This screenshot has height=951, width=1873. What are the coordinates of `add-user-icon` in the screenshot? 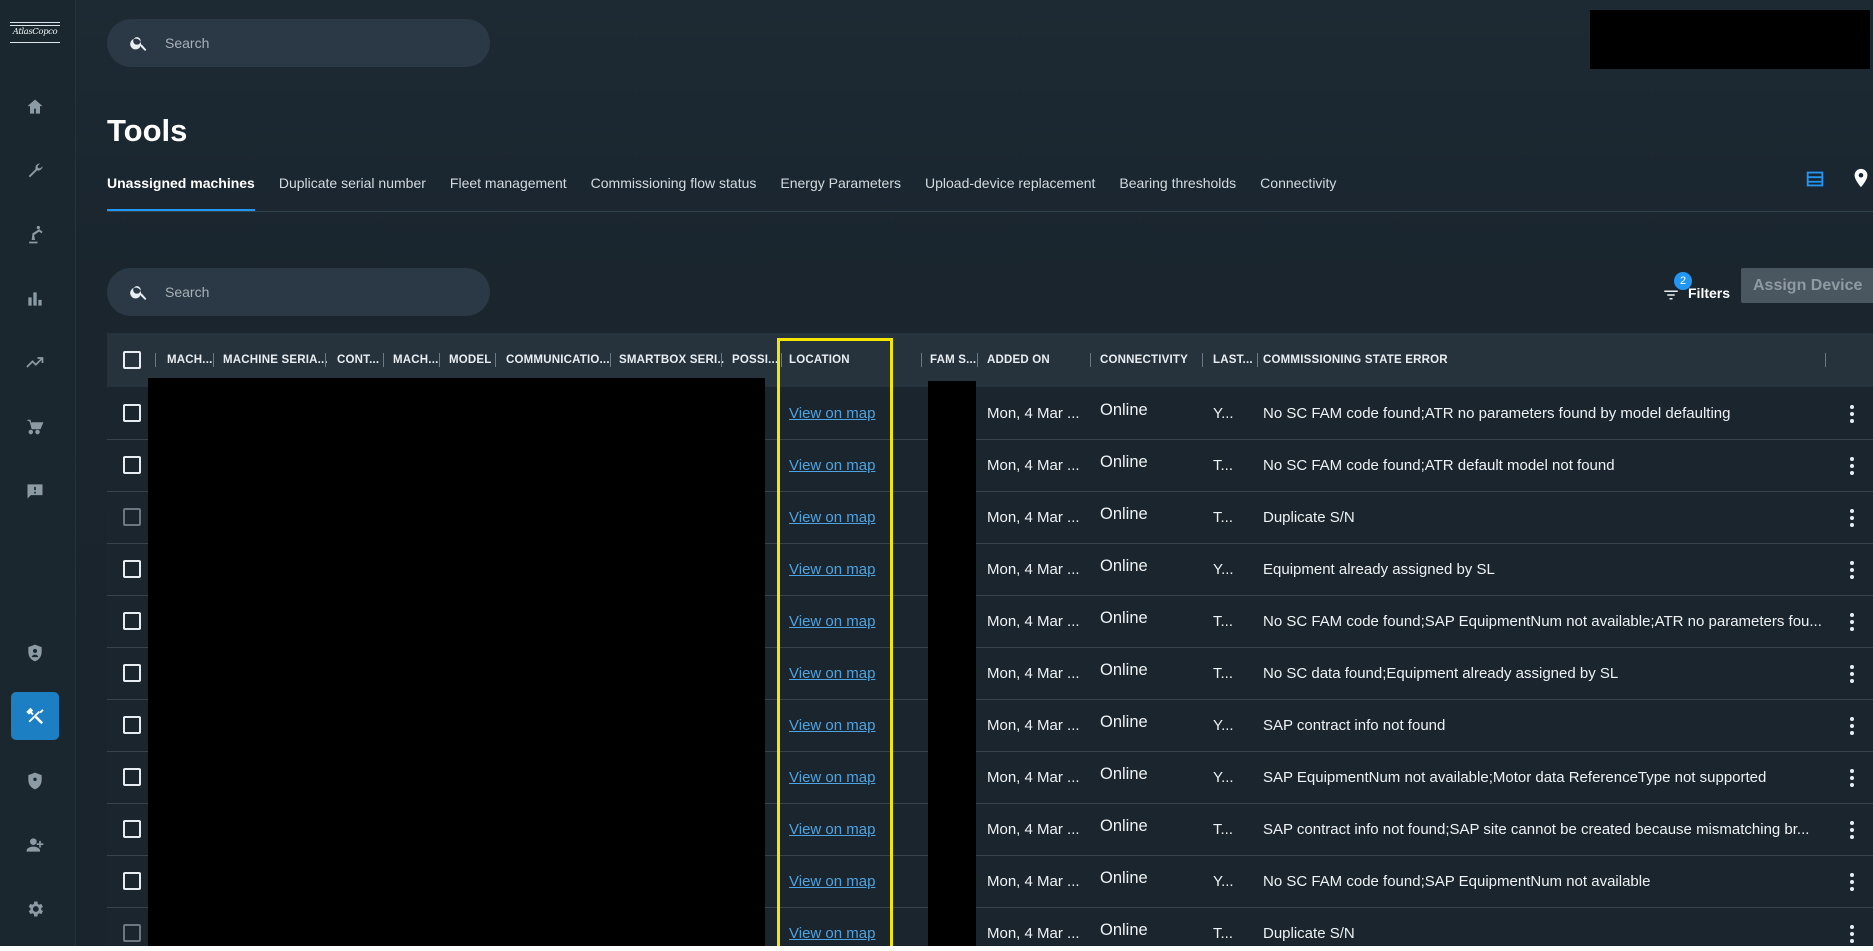 It's located at (35, 845).